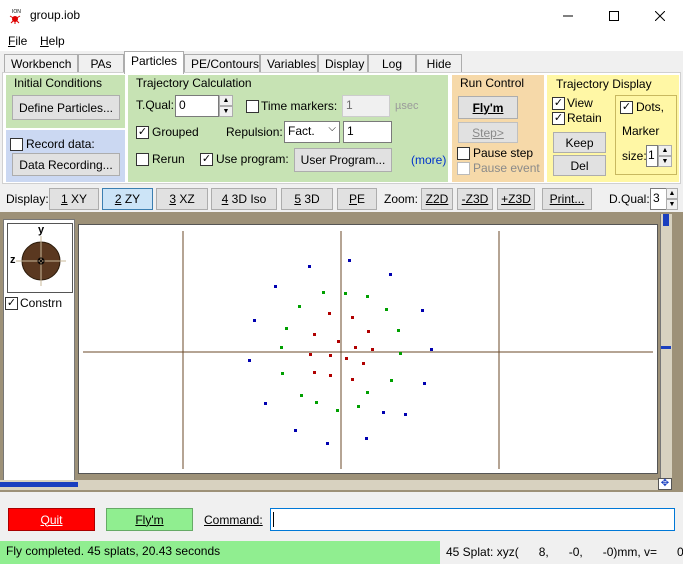 This screenshot has width=683, height=564. What do you see at coordinates (307, 199) in the screenshot?
I see `view-3d-button: 5 3D` at bounding box center [307, 199].